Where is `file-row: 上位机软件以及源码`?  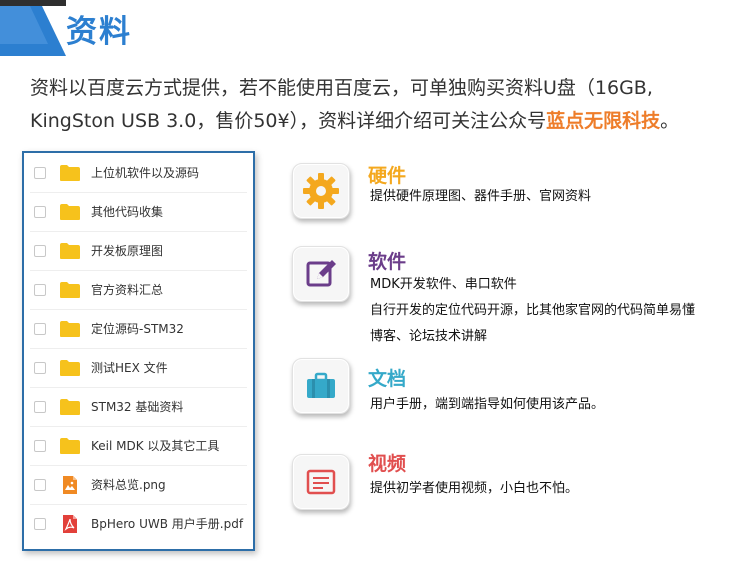
file-row: 上位机软件以及源码 is located at coordinates (138, 173).